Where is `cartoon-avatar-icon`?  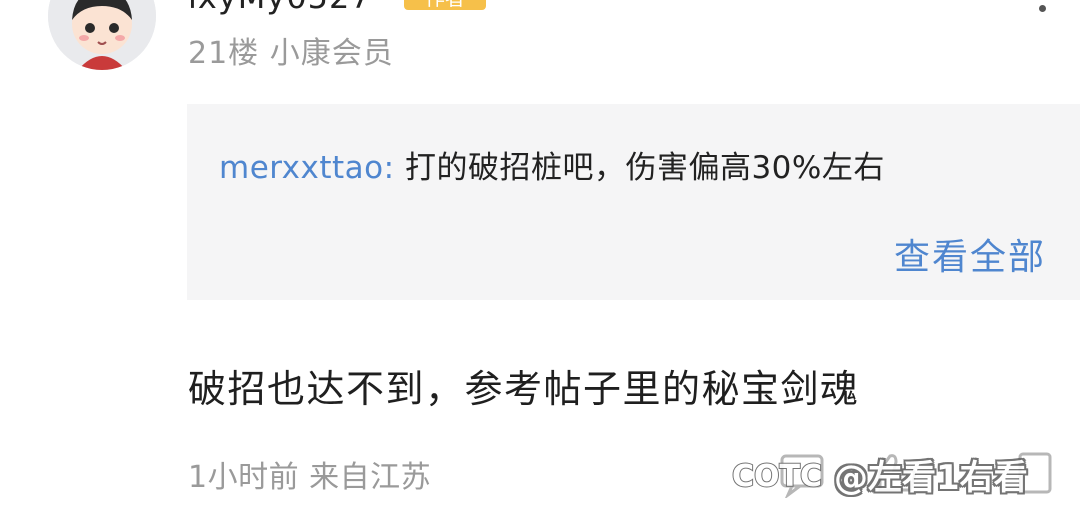 cartoon-avatar-icon is located at coordinates (102, 35).